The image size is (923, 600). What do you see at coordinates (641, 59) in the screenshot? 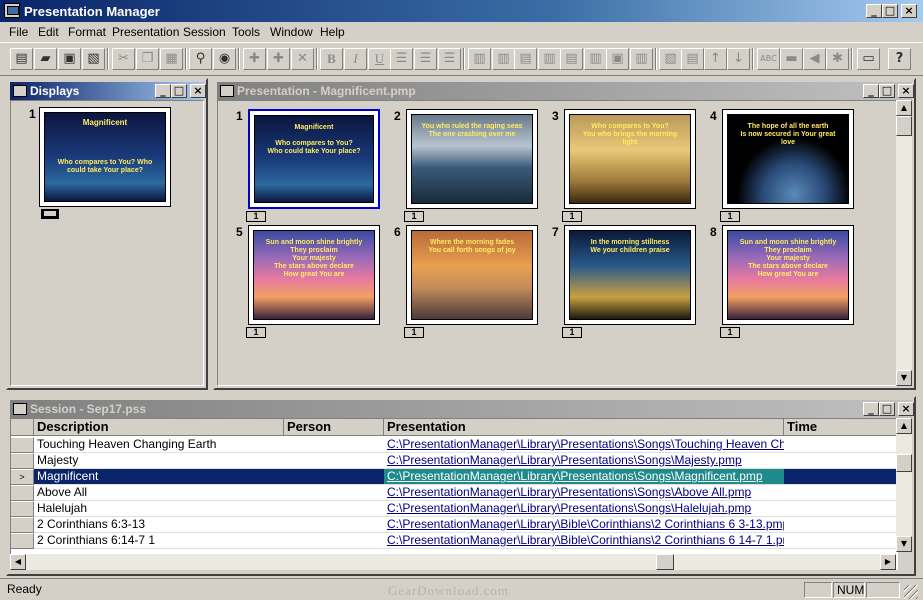
I see `layout-8-icon: ▥` at bounding box center [641, 59].